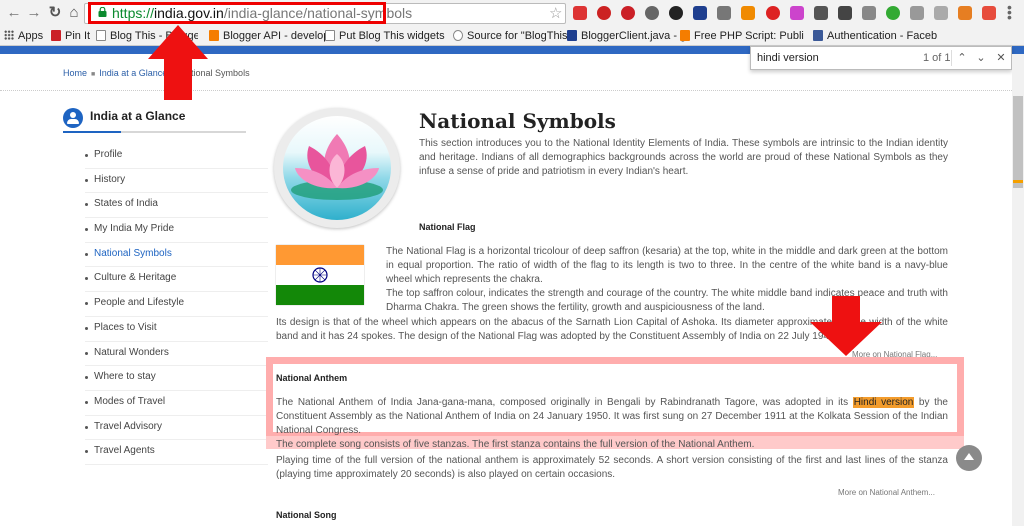  I want to click on sidebar-item-people-lifestyle: People and Lifestyle, so click(176, 304).